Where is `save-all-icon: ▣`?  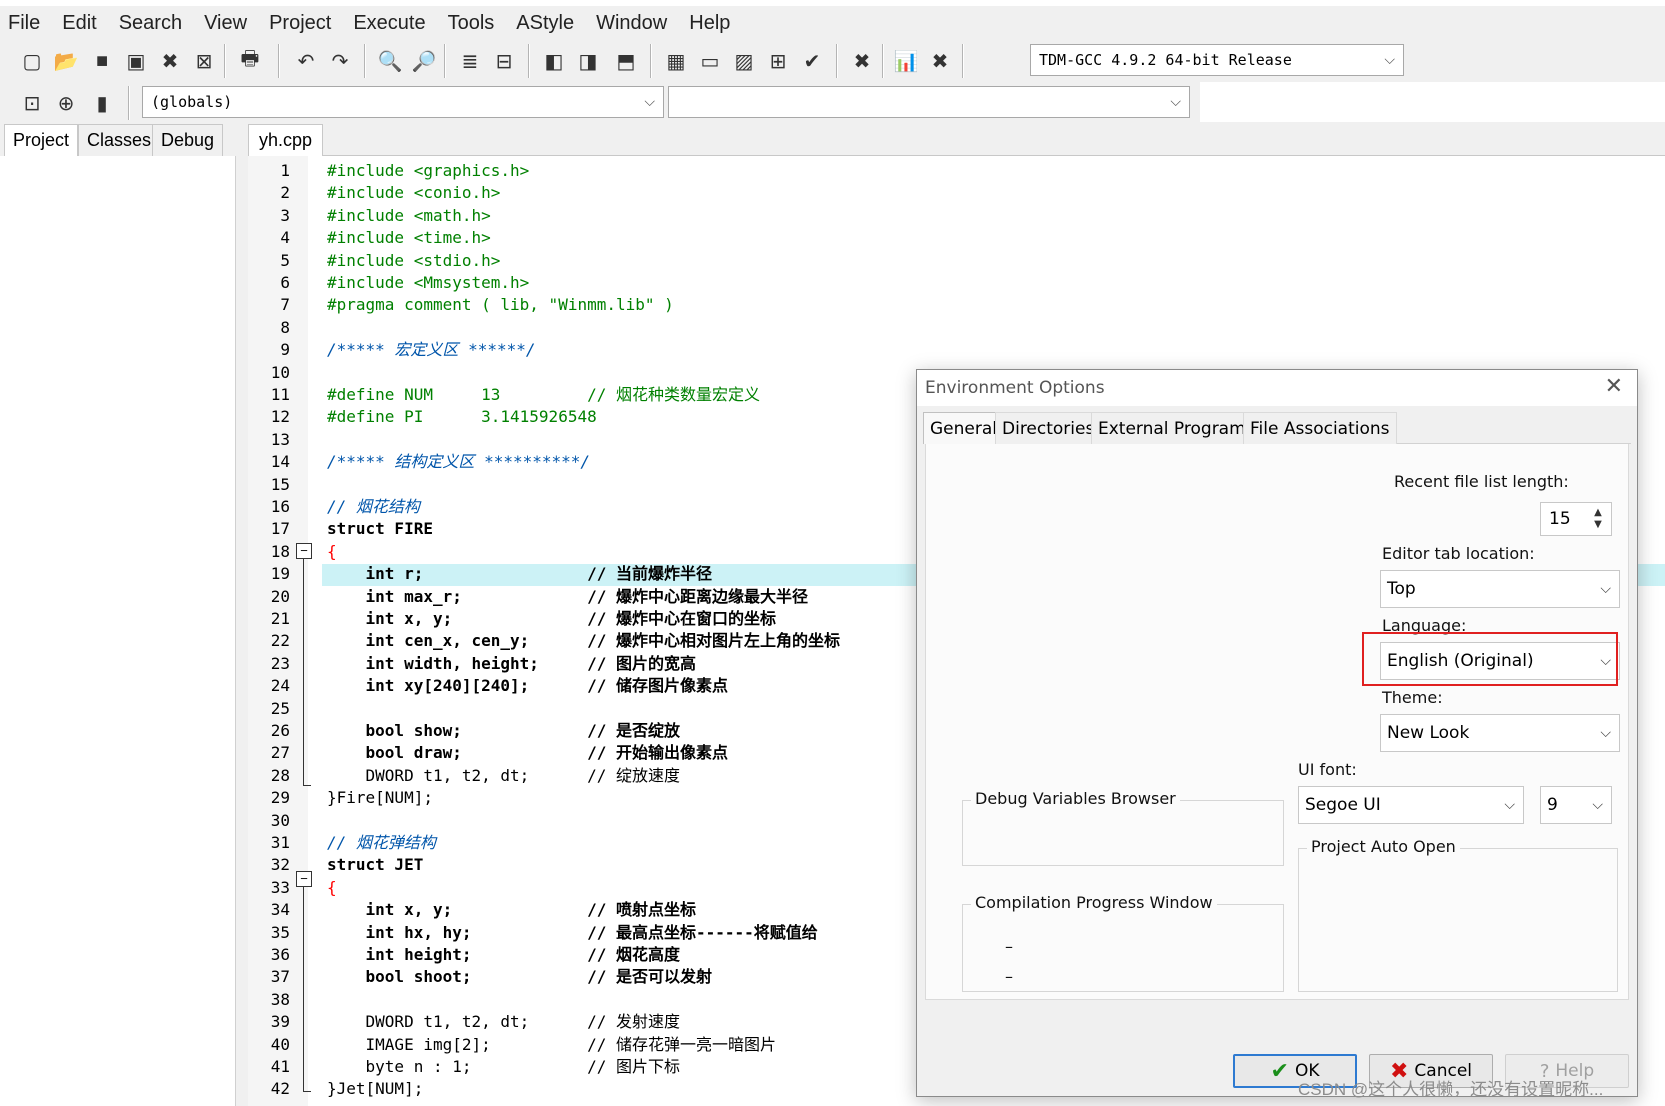
save-all-icon: ▣ is located at coordinates (136, 61).